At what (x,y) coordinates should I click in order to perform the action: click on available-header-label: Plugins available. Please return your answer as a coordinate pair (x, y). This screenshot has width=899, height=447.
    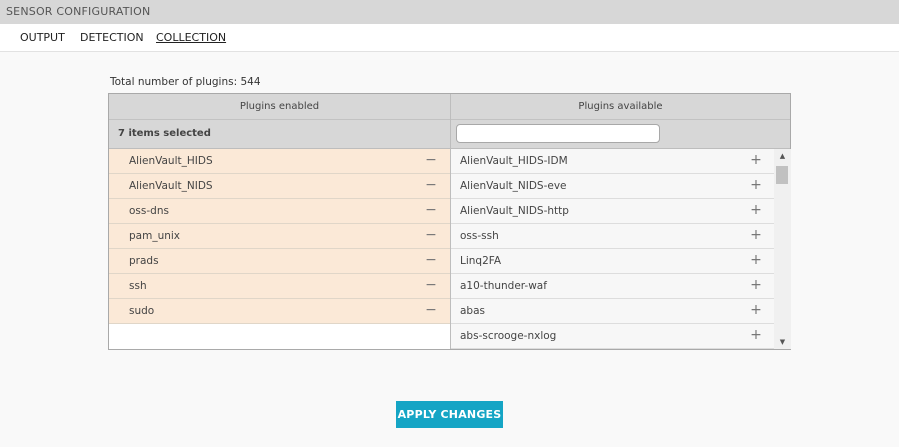
    Looking at the image, I should click on (620, 106).